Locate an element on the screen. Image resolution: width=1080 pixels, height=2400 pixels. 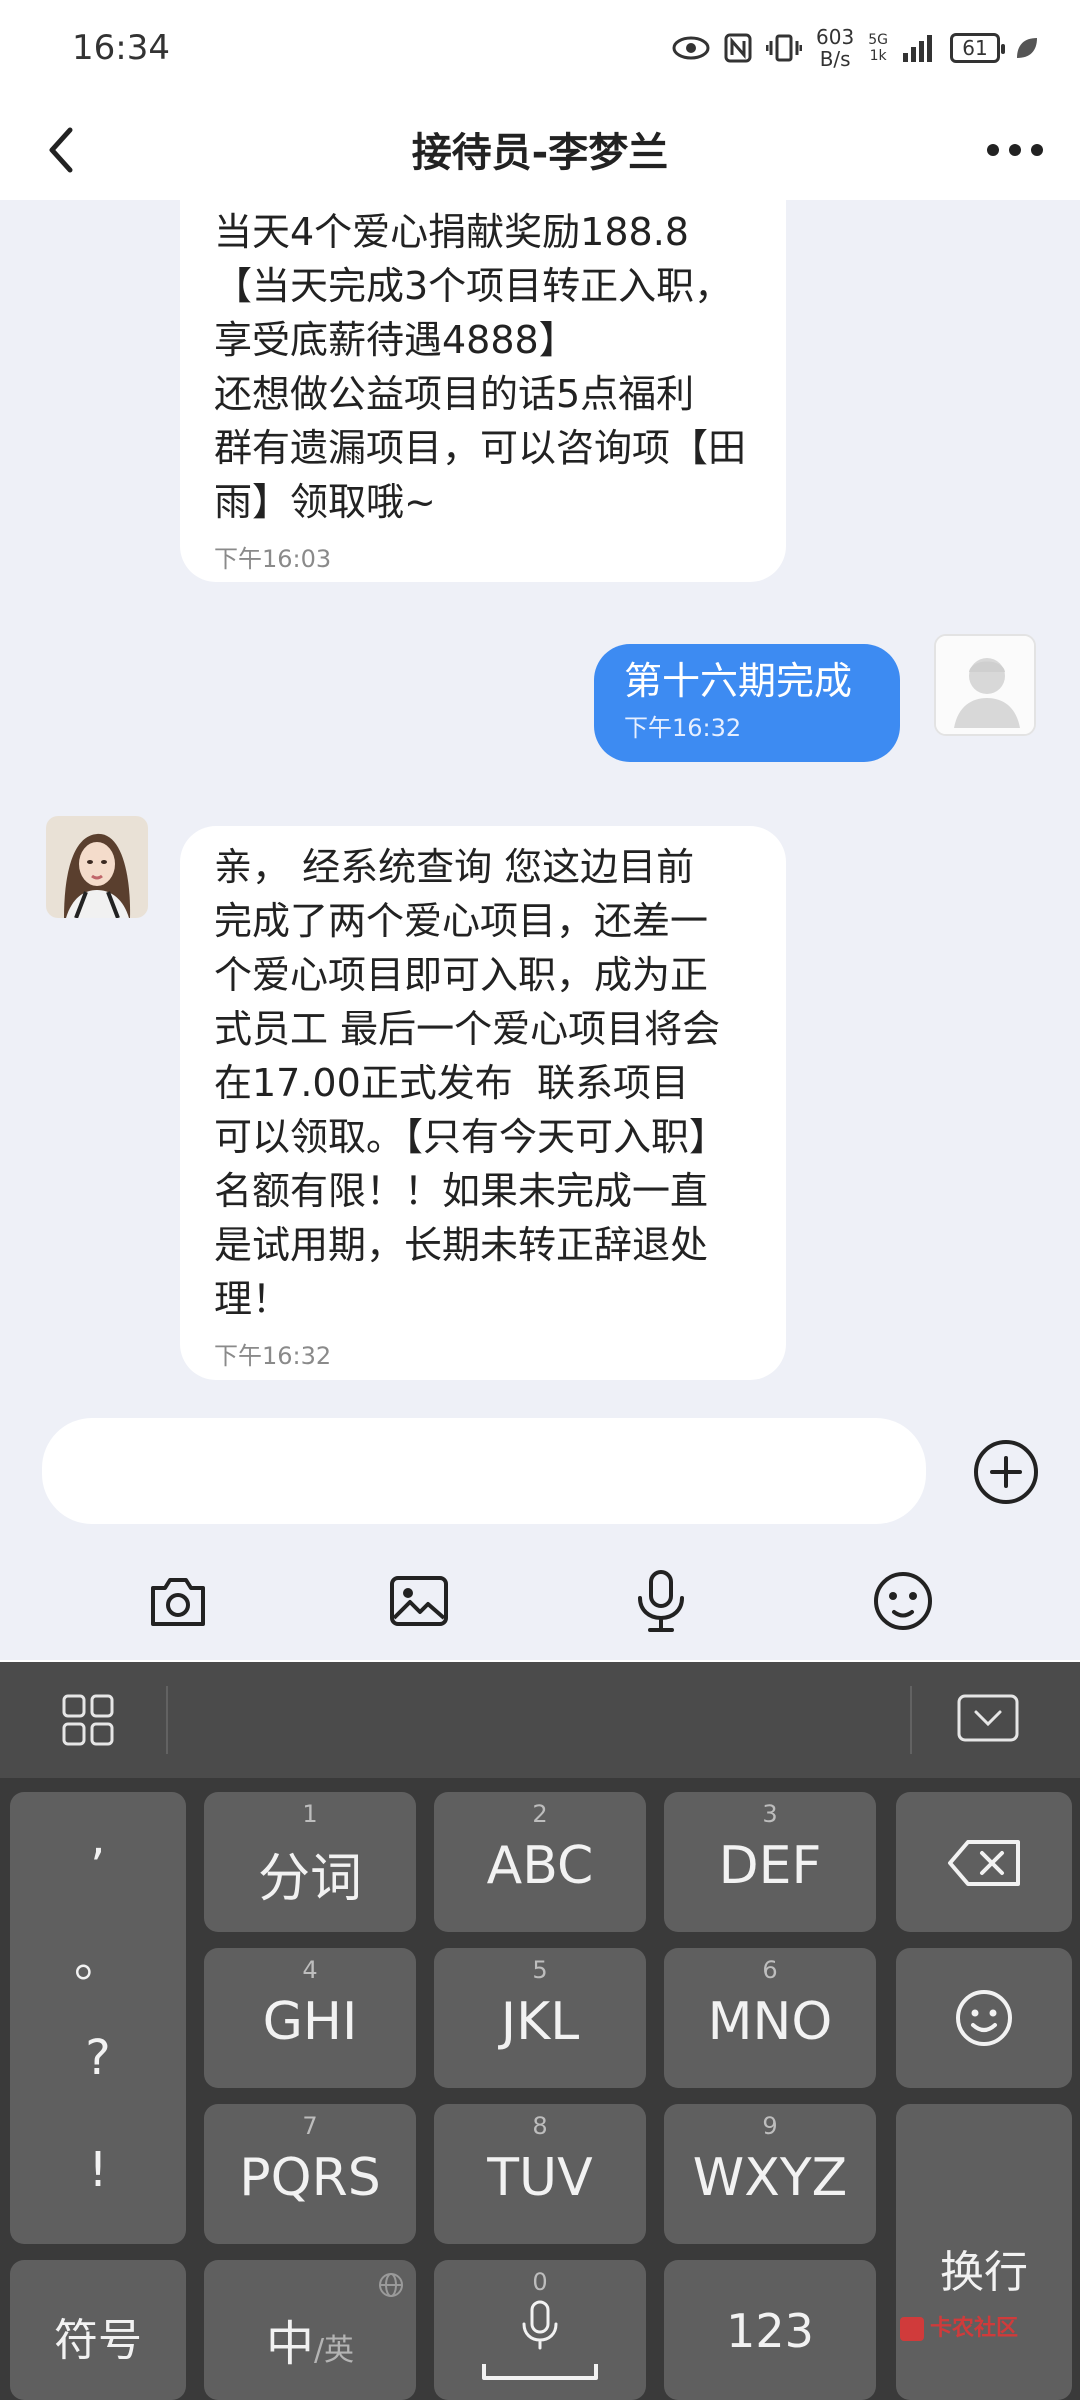
signal-icon is located at coordinates (917, 48).